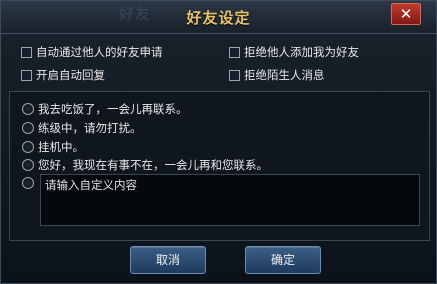  I want to click on reply-option: 练级中，请勿打扰。, so click(82, 128).